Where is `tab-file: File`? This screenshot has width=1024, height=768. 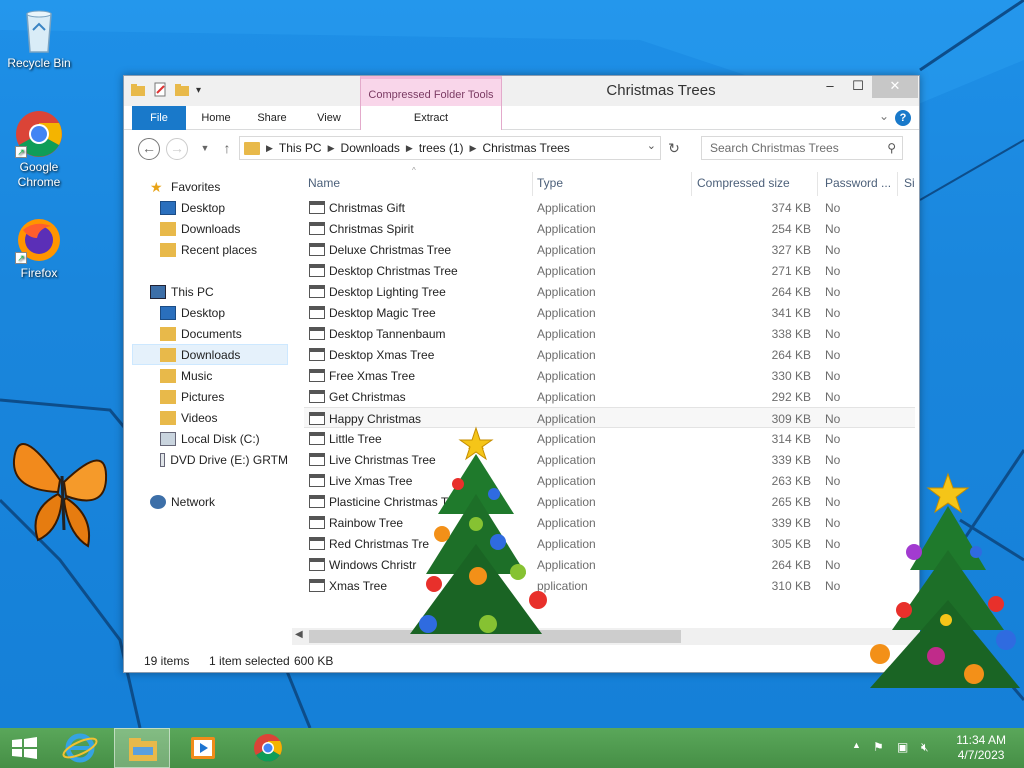
tab-file: File is located at coordinates (159, 118).